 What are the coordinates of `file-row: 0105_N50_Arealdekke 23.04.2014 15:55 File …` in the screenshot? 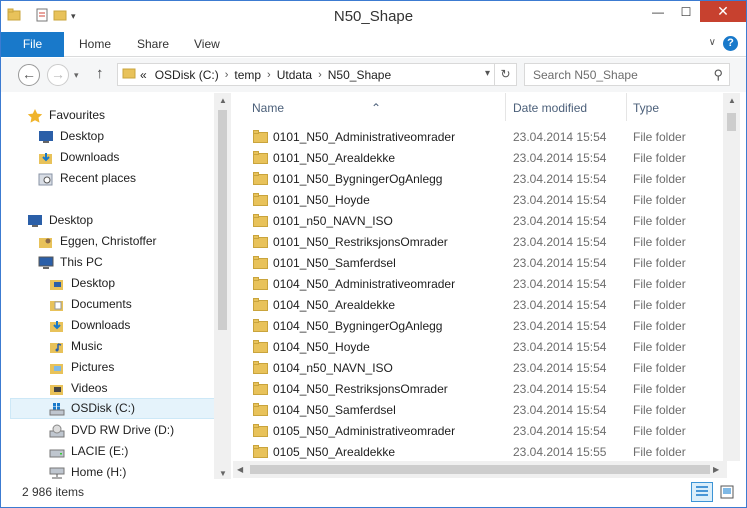 It's located at (480, 451).